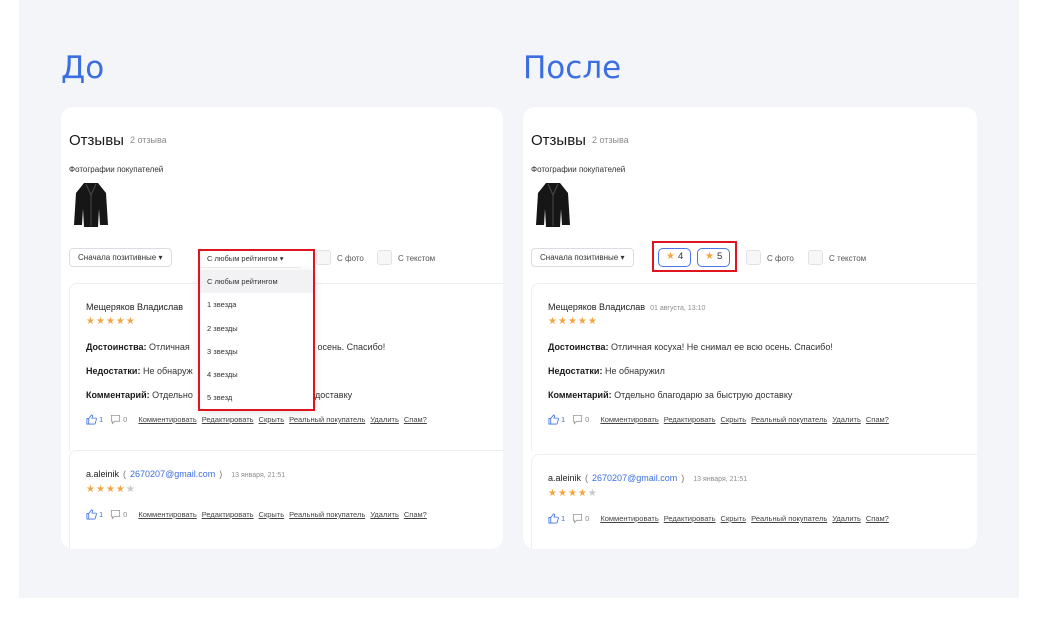 The width and height of the screenshot is (1038, 629). I want to click on reviewer-name: Мещеряков Владислав 01 августа, 13:10, so click(626, 307).